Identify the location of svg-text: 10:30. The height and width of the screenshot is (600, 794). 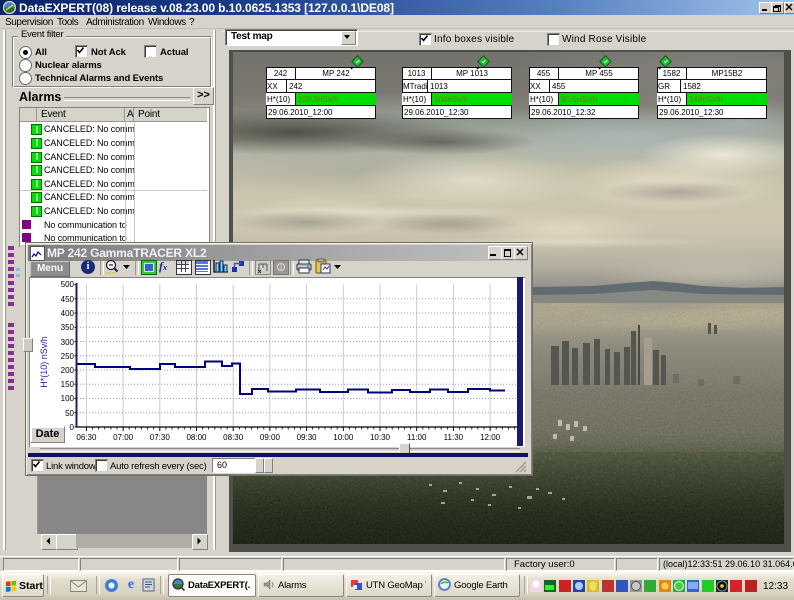
(380, 437).